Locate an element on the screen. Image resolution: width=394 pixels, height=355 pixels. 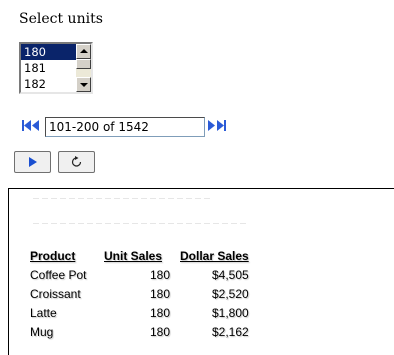
scroll-up-button is located at coordinates (83, 51).